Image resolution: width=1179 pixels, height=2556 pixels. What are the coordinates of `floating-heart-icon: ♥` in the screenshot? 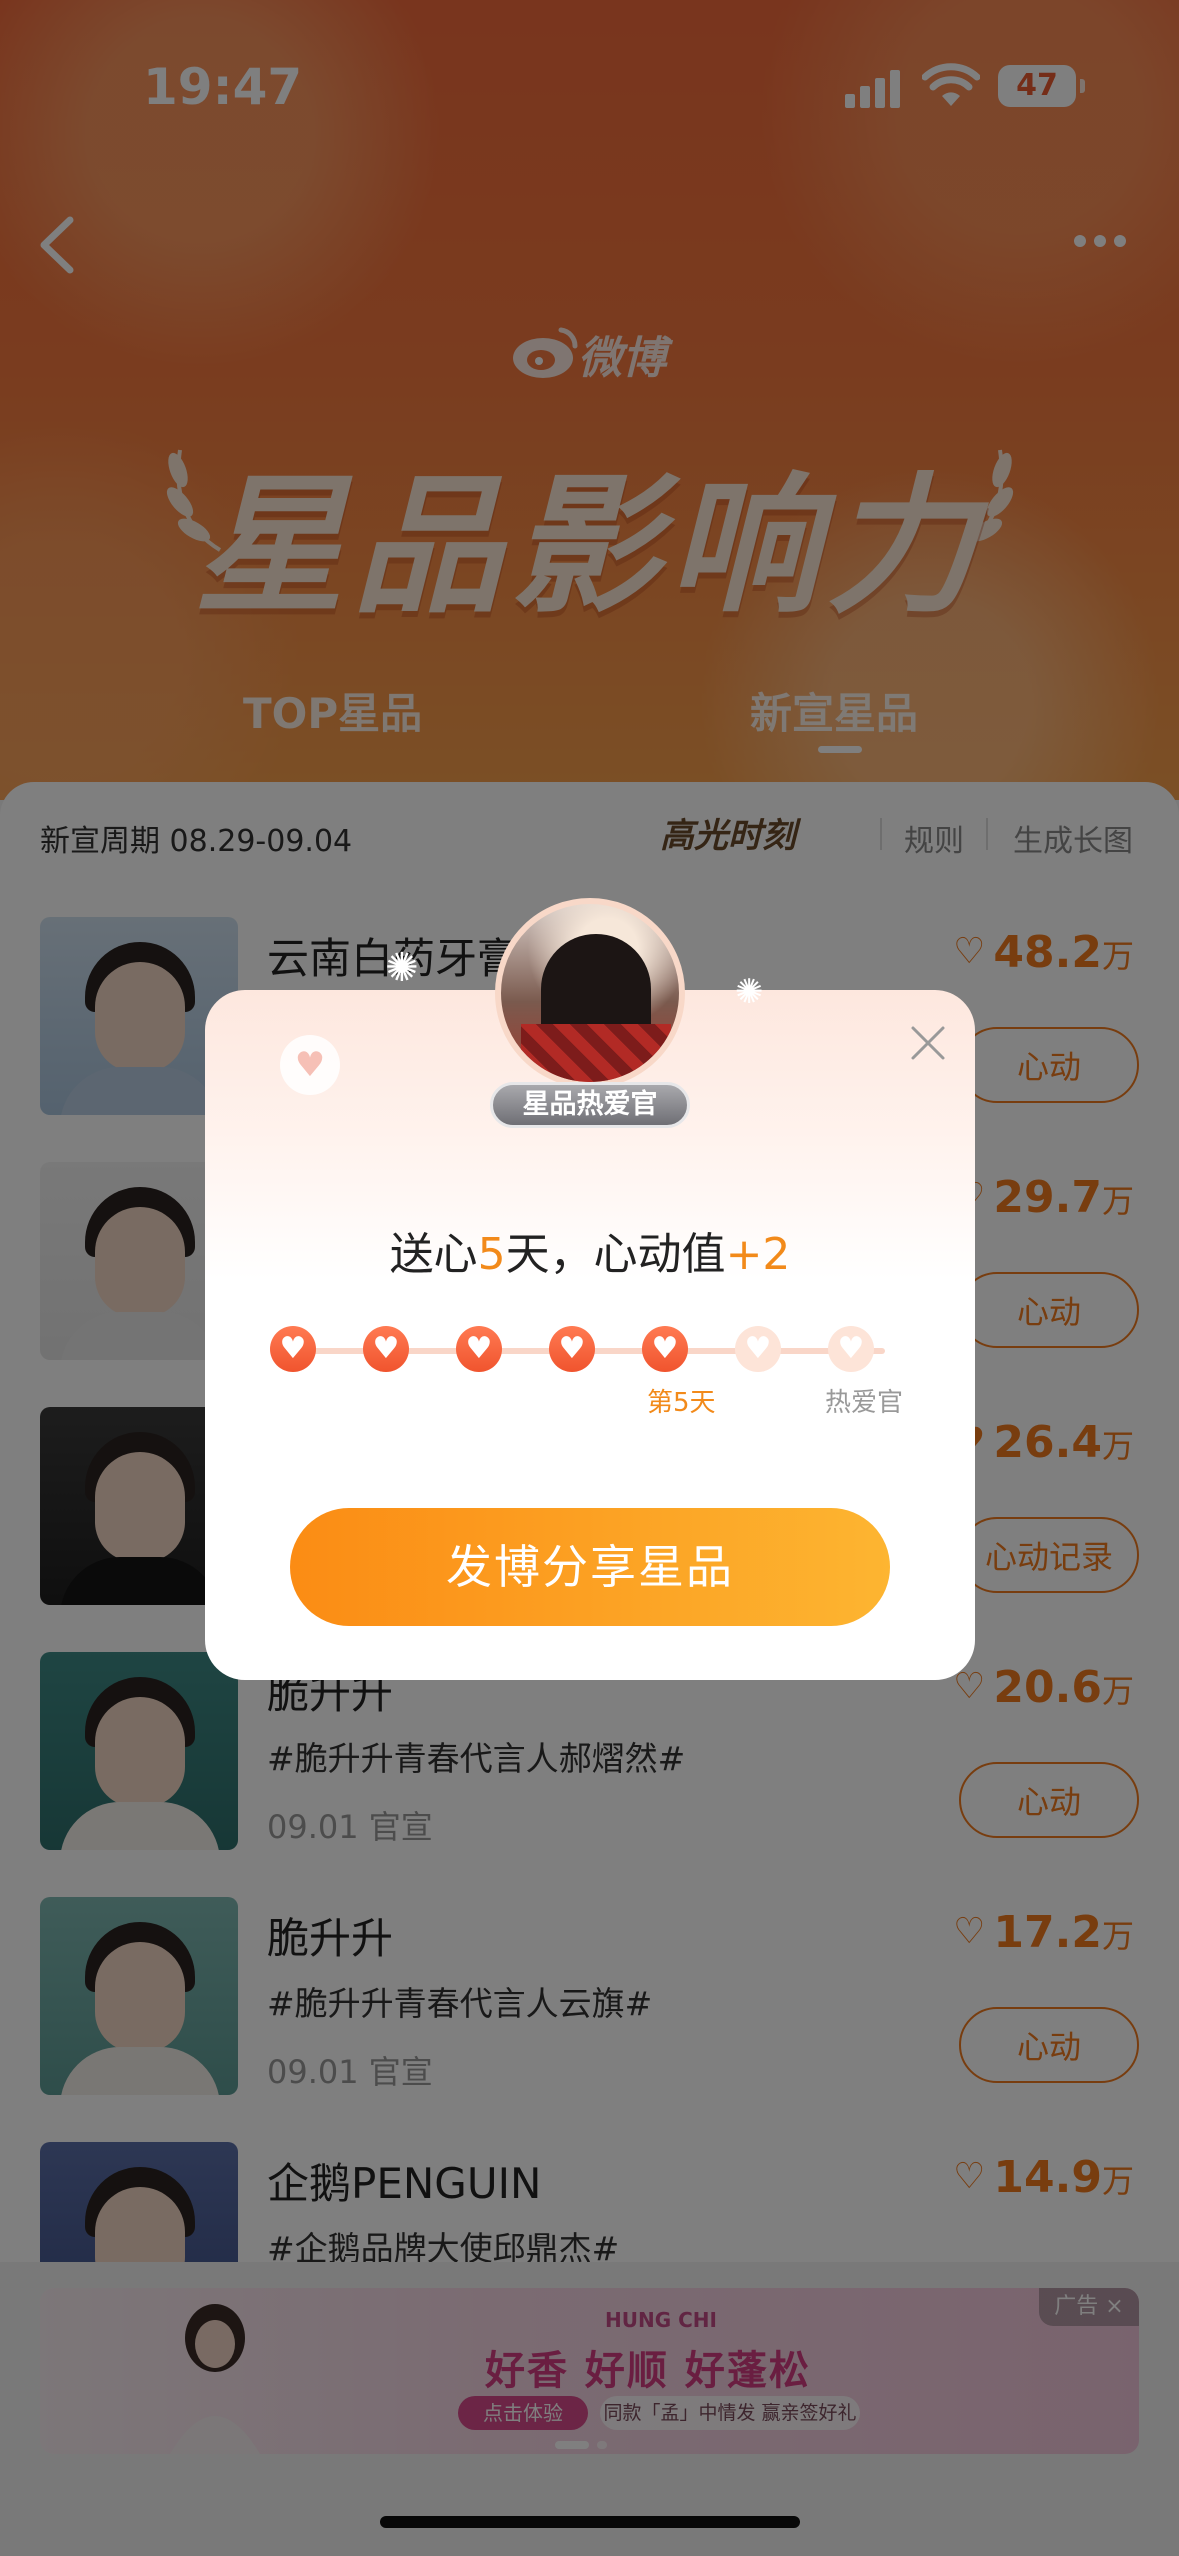 It's located at (310, 1065).